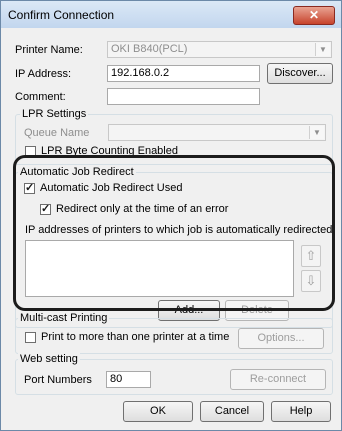 The height and width of the screenshot is (431, 342). Describe the element at coordinates (29, 187) in the screenshot. I see `redirect-used-checkbox` at that location.